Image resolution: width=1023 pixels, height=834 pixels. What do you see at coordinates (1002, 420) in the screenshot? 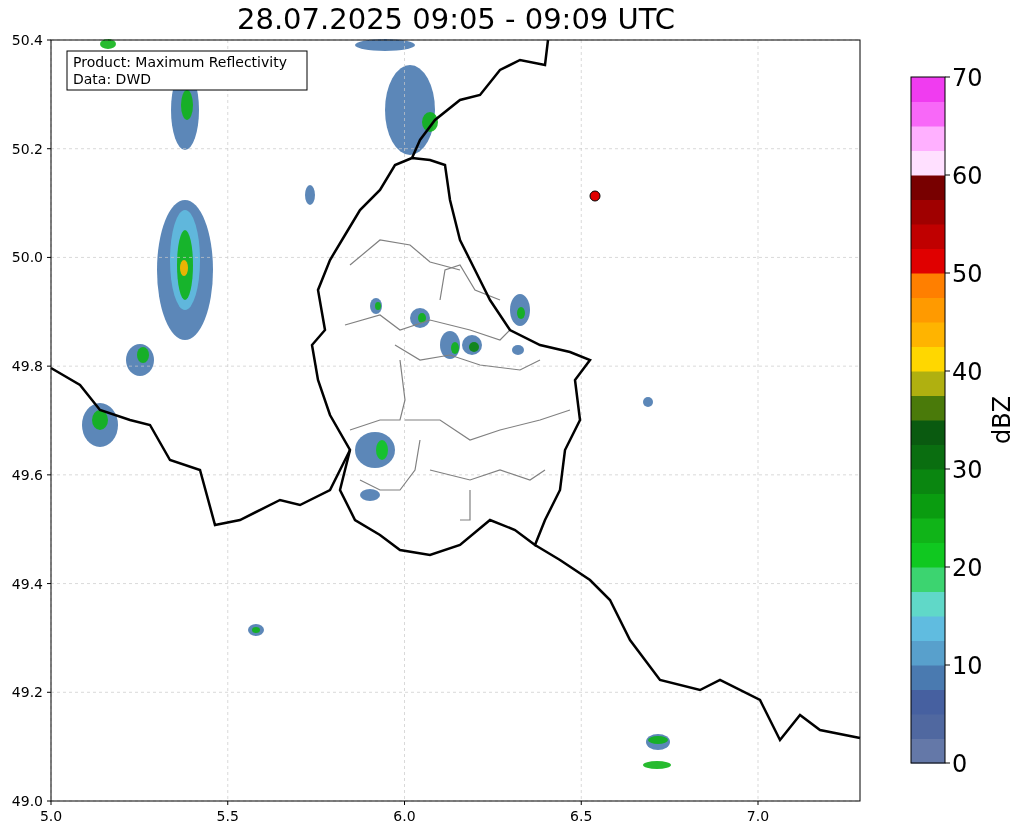
I see `colorbar-label: dBZ` at bounding box center [1002, 420].